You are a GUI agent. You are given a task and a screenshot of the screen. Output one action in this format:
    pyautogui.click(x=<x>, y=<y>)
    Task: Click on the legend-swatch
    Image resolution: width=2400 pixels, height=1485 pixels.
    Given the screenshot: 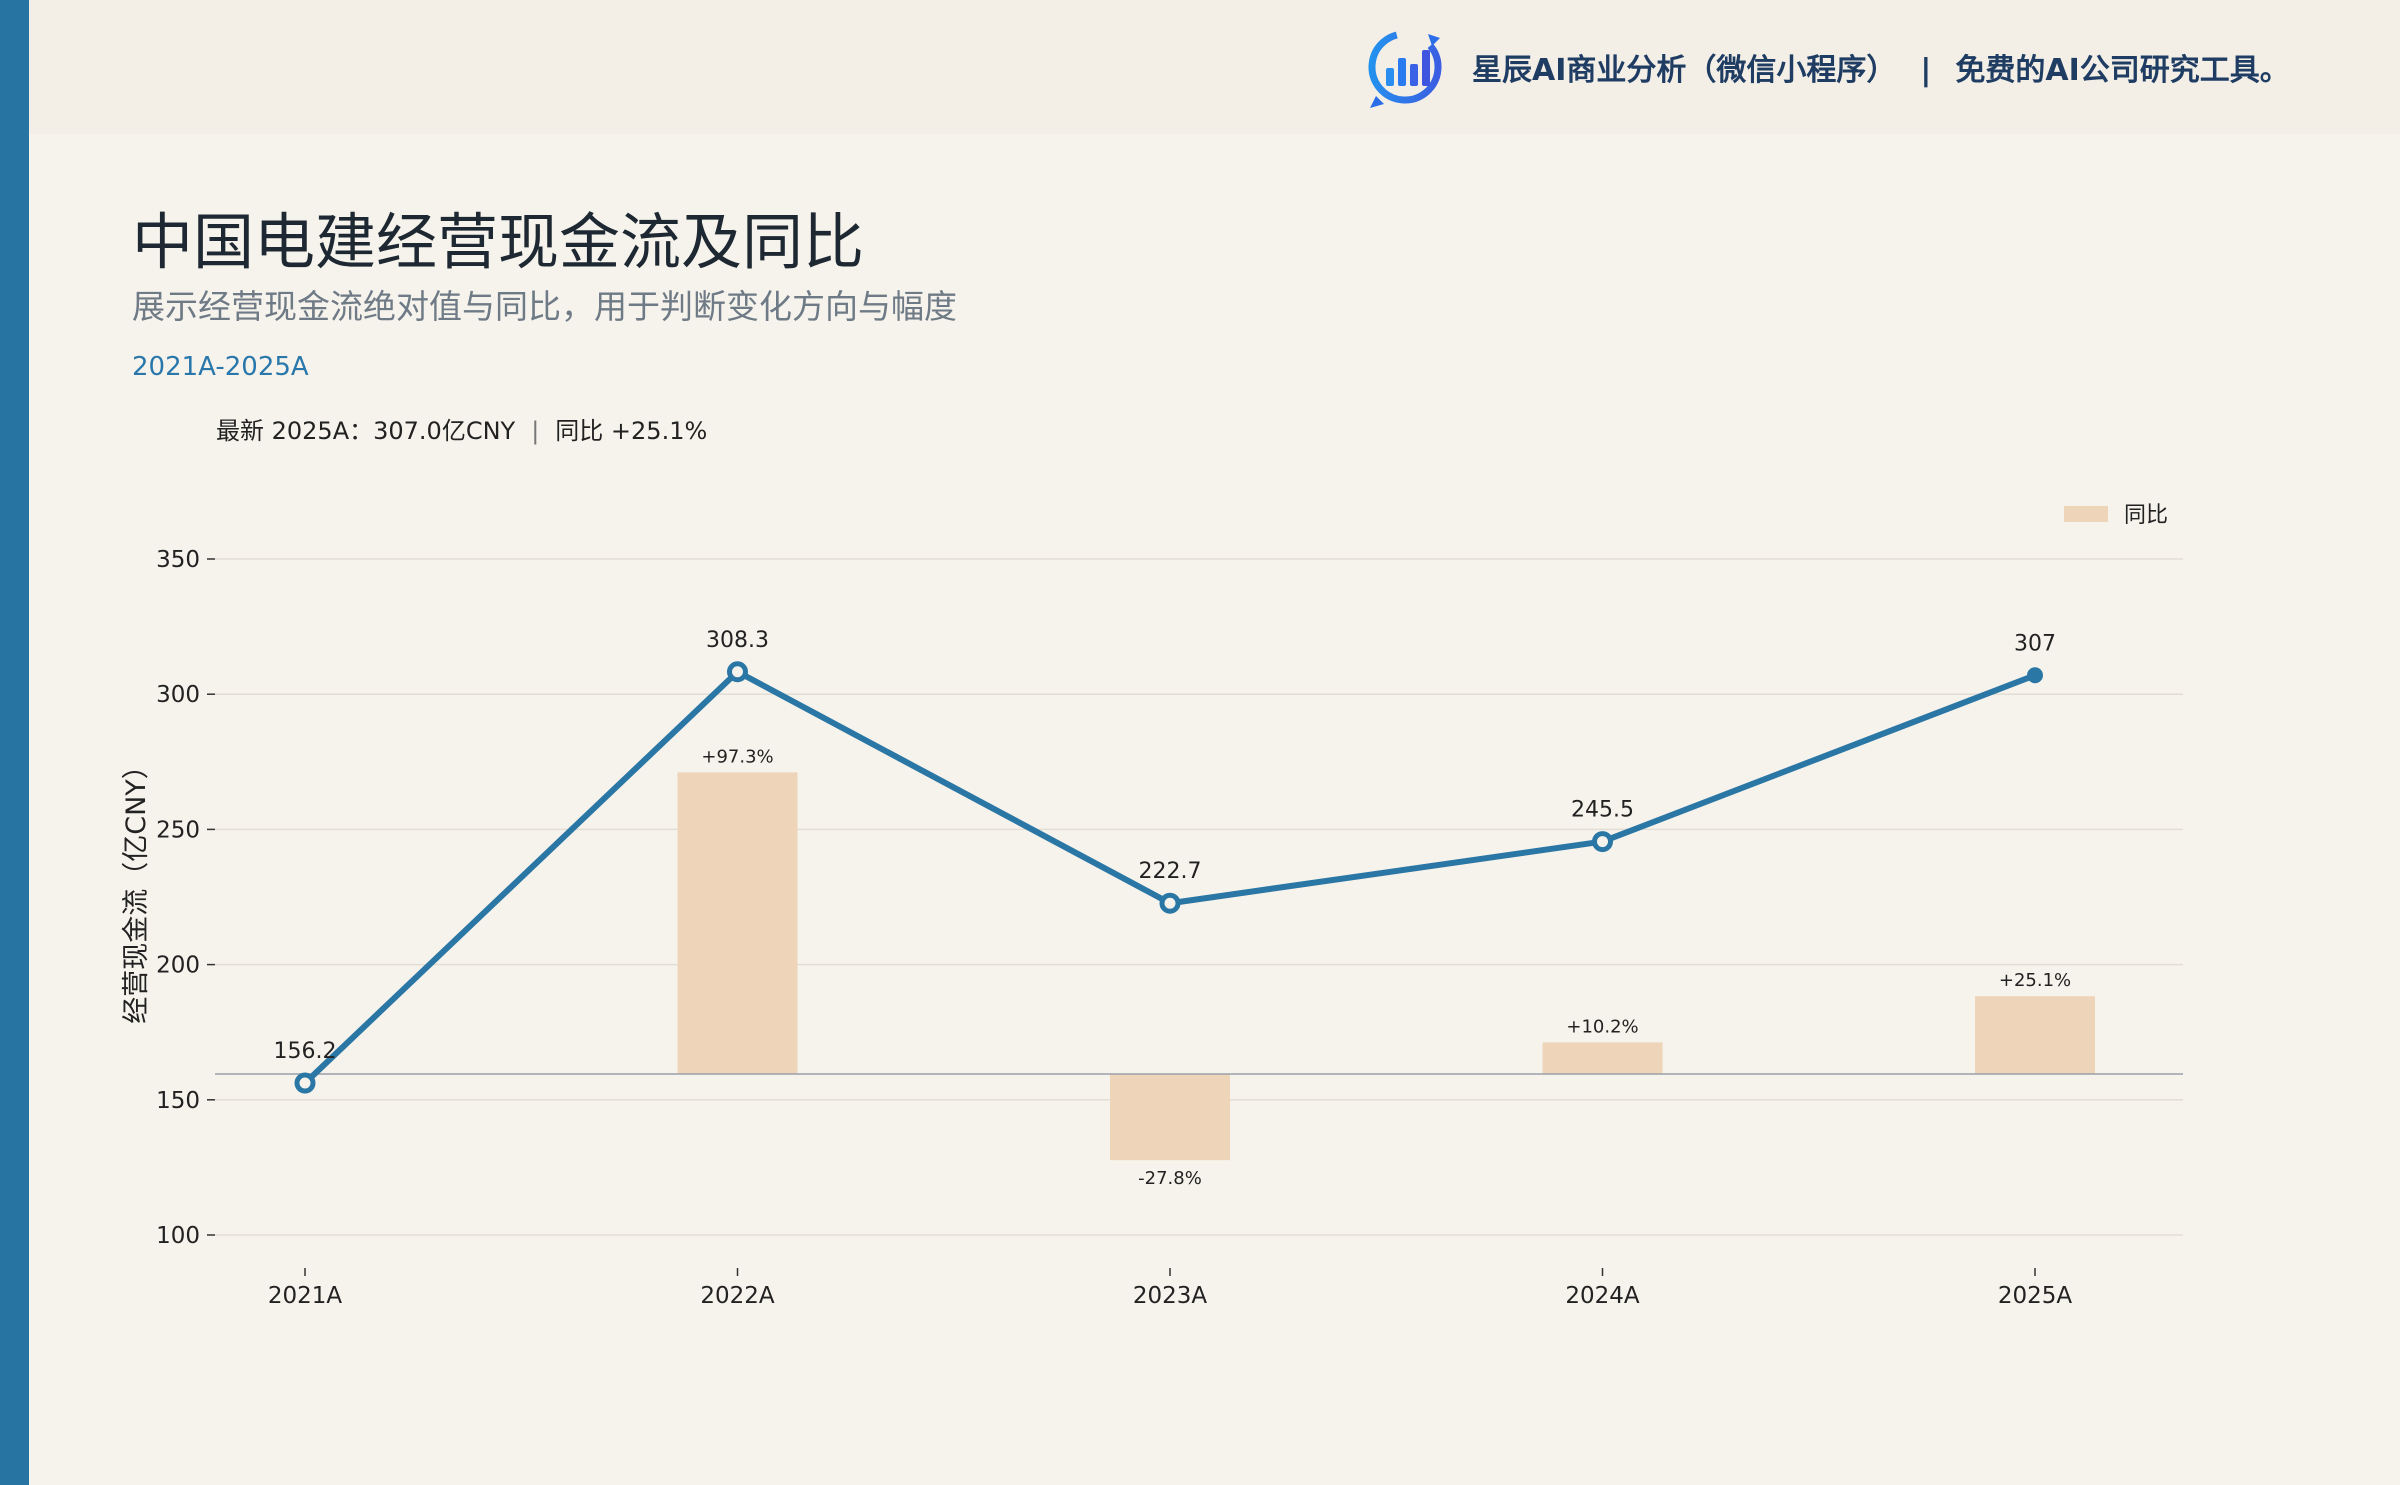 What is the action you would take?
    pyautogui.click(x=2086, y=514)
    